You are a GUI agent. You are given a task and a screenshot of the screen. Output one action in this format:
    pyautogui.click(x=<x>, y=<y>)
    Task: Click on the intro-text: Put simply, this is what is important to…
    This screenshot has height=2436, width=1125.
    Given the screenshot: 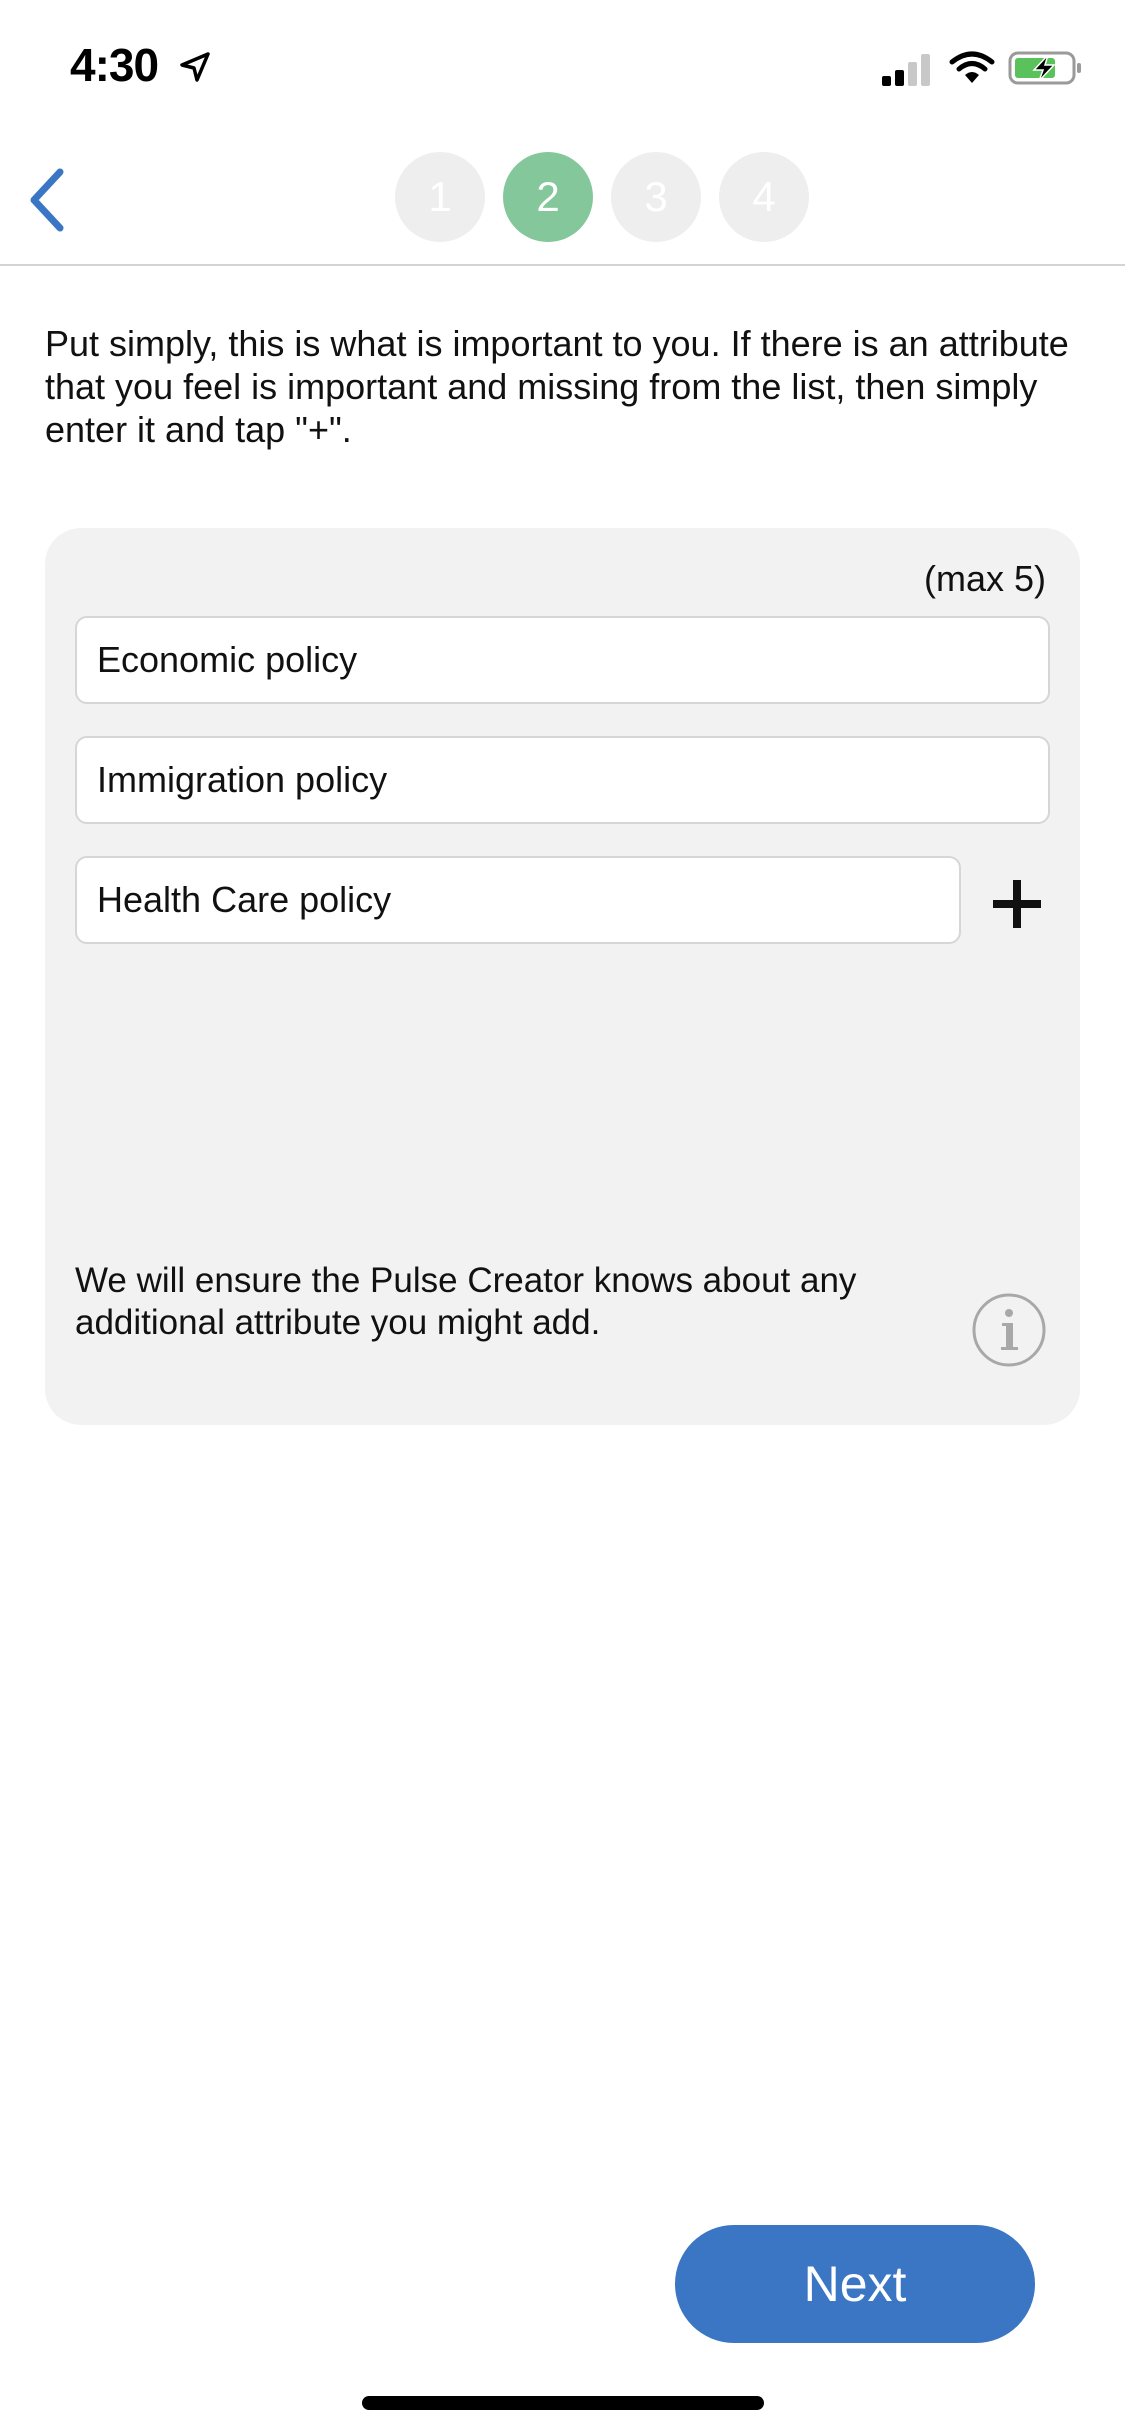 What is the action you would take?
    pyautogui.click(x=557, y=386)
    